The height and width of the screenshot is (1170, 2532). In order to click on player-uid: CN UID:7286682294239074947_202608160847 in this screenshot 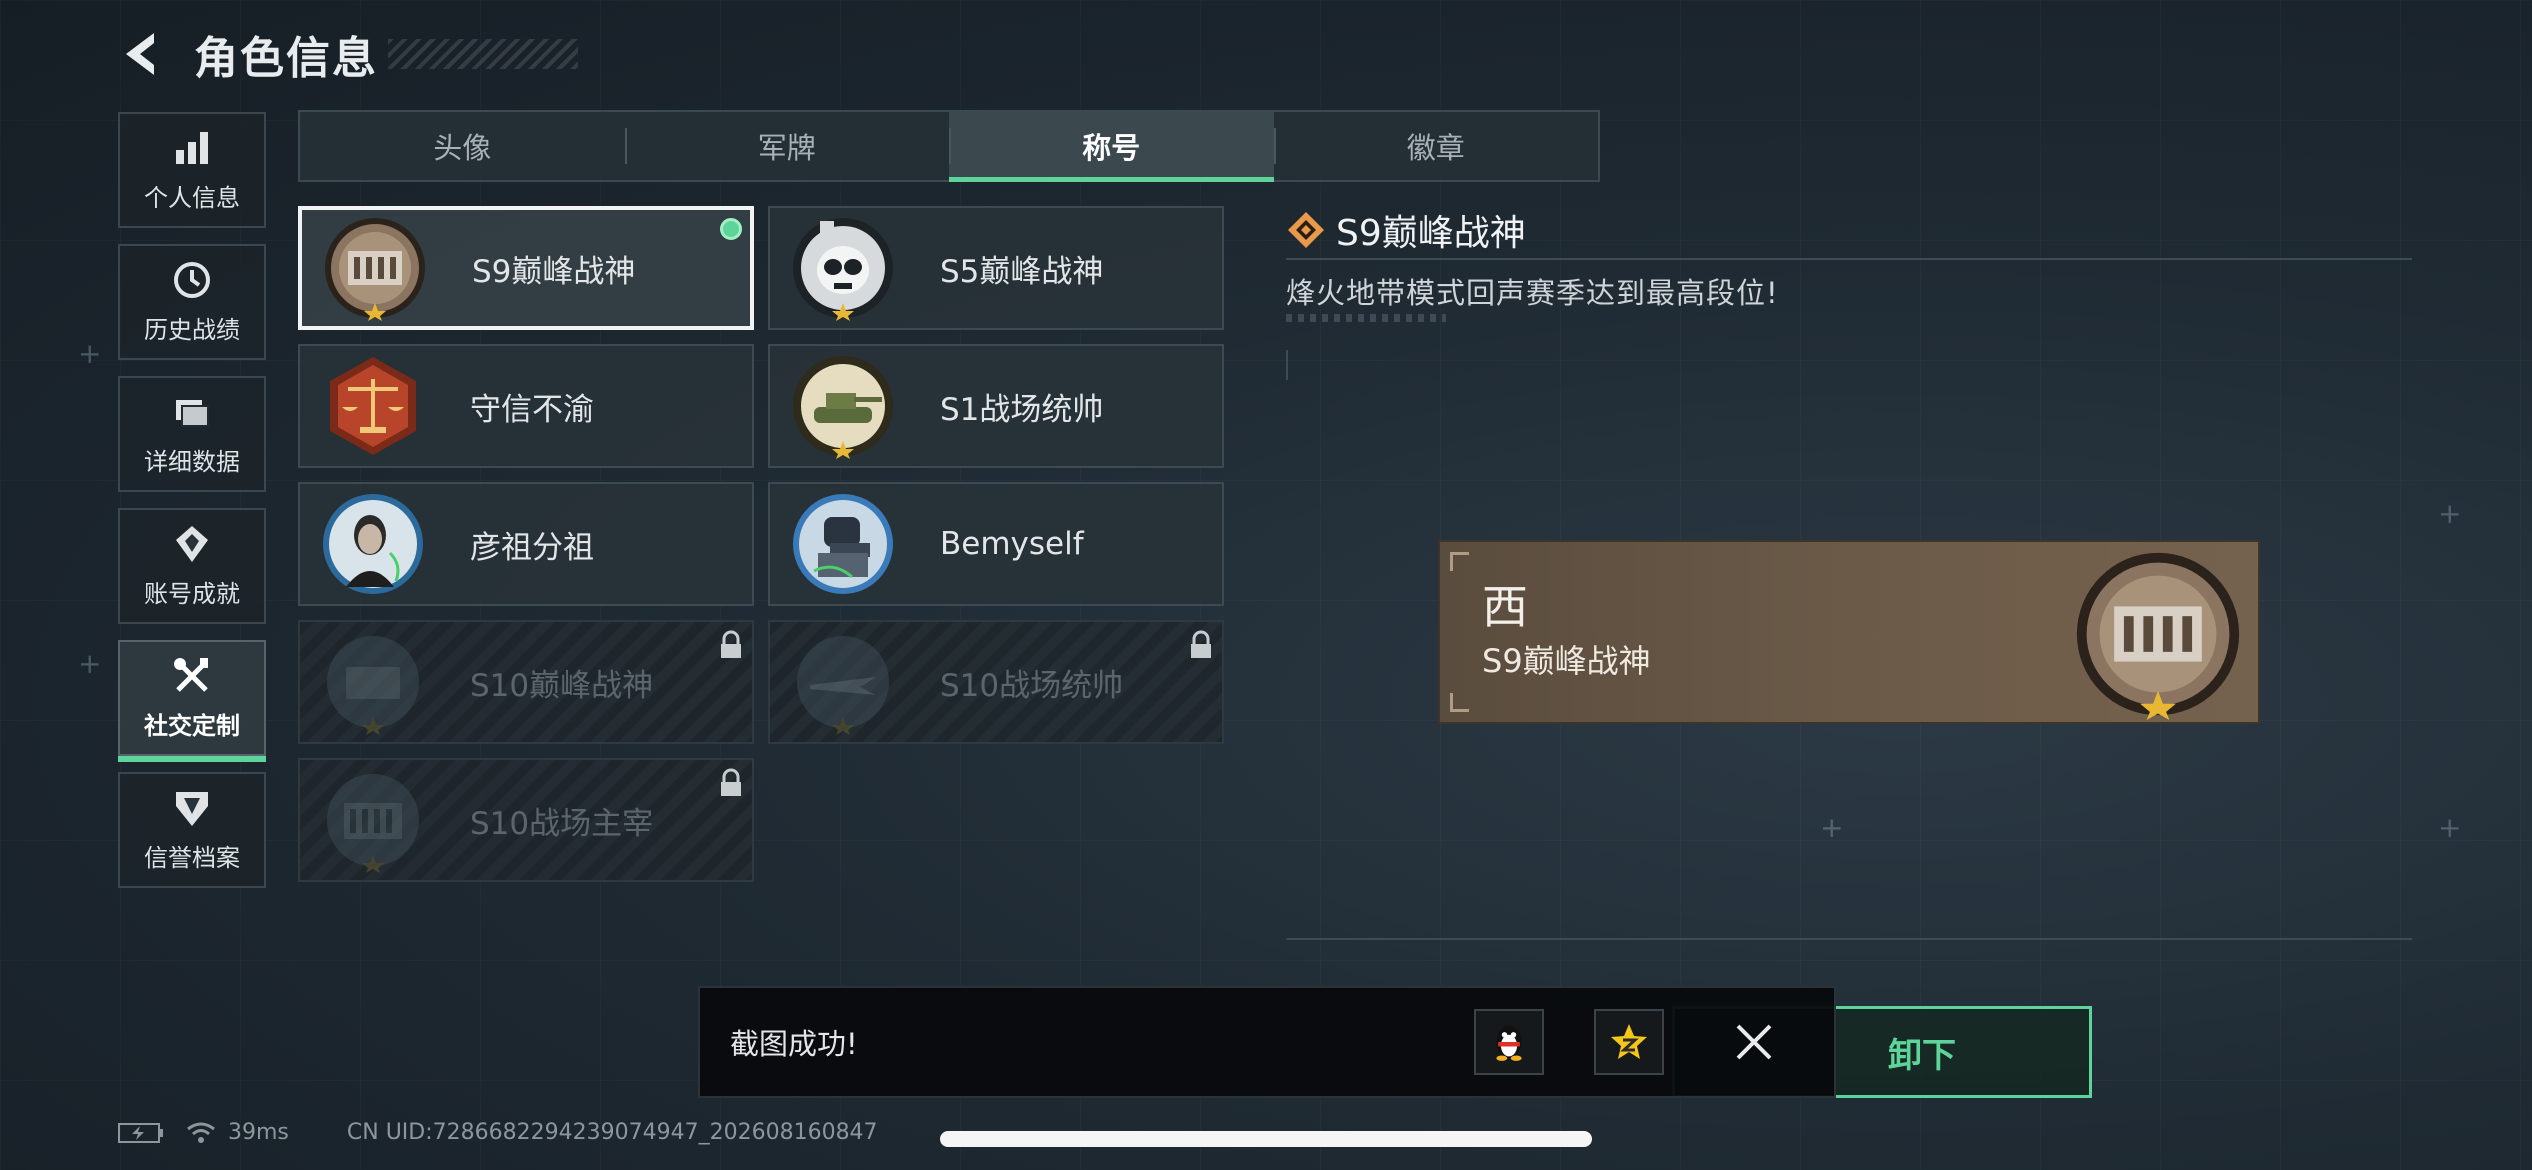, I will do `click(612, 1132)`.